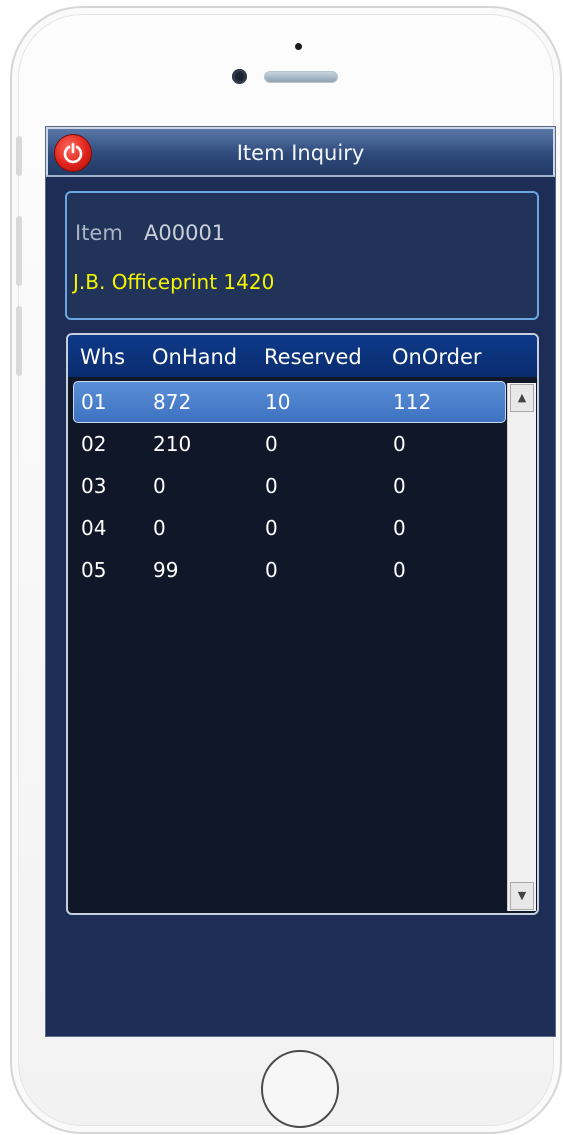 This screenshot has width=563, height=1135. What do you see at coordinates (94, 444) in the screenshot?
I see `cell-whs: 02` at bounding box center [94, 444].